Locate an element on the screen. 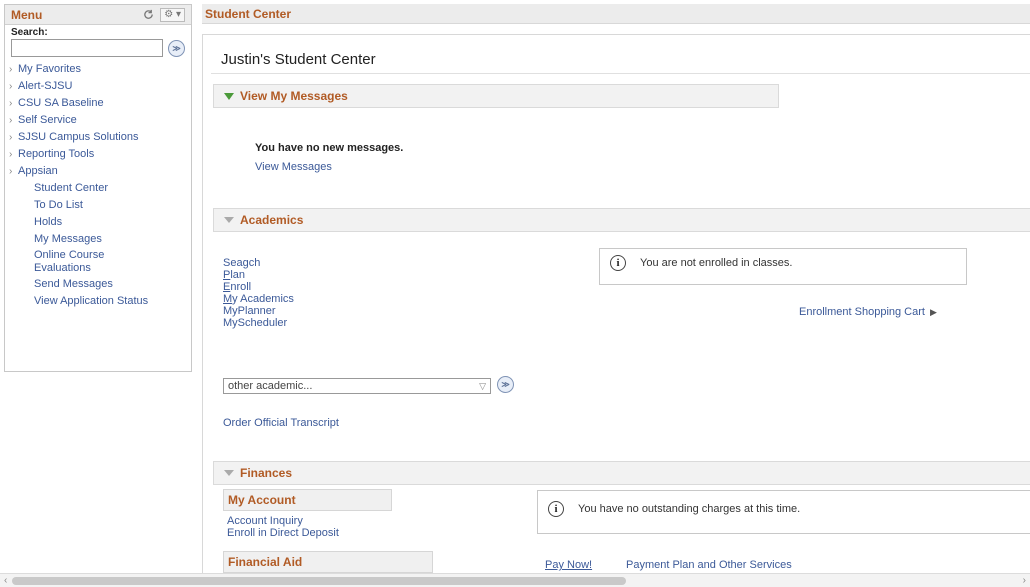  page-title: Justin's Student Center is located at coordinates (298, 59).